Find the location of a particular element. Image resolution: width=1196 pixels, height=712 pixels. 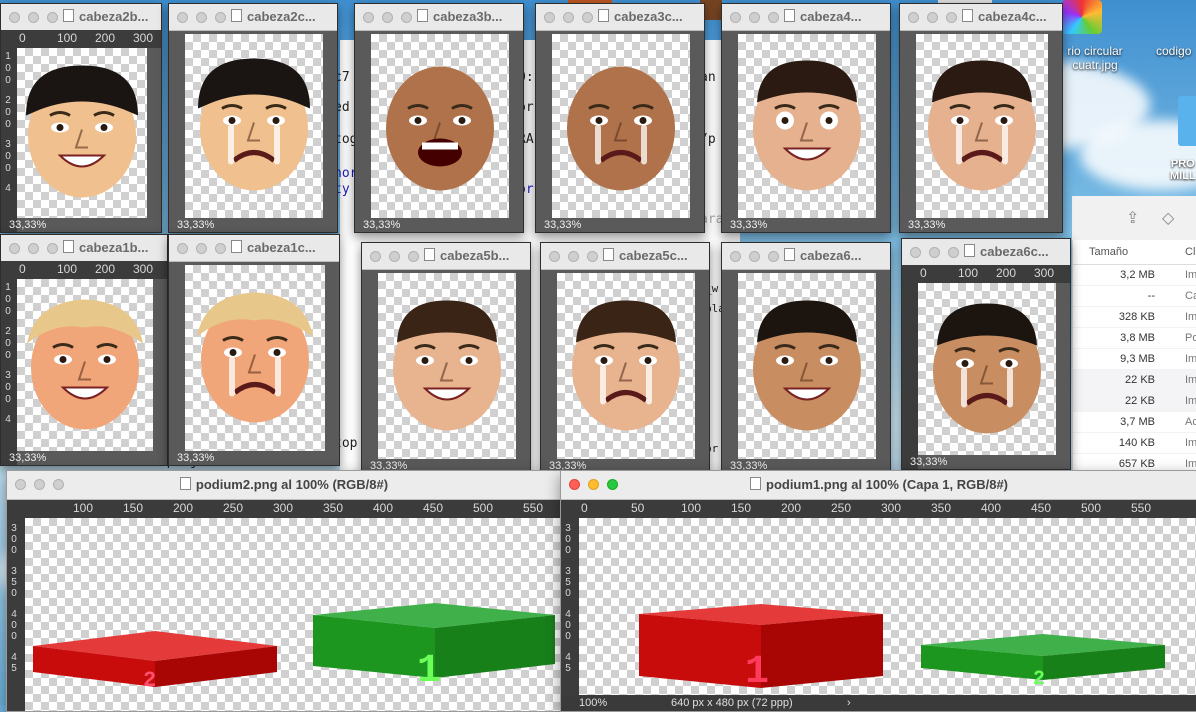

image-window: cabeza2b... 0 100 200 300 1 0 0 2 0 0 3 0 0 4 33,33% is located at coordinates (81, 118).